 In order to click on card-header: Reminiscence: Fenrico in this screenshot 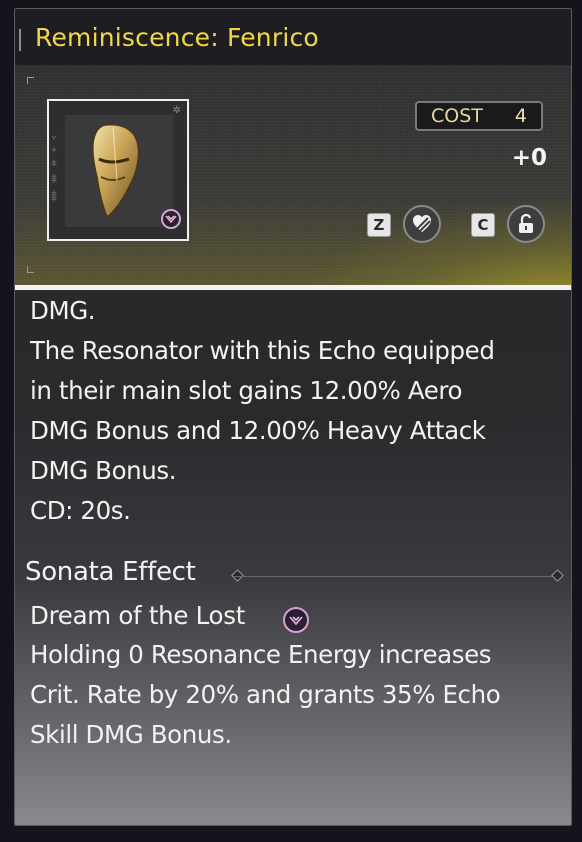, I will do `click(293, 37)`.